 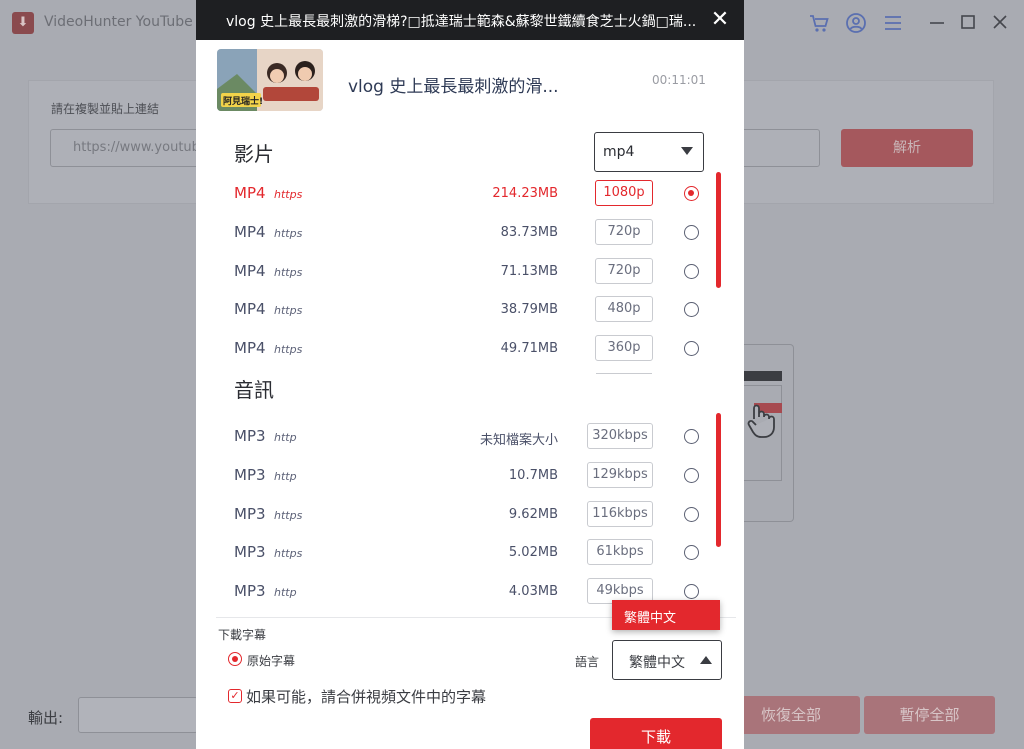 I want to click on menu-icon, so click(x=893, y=23).